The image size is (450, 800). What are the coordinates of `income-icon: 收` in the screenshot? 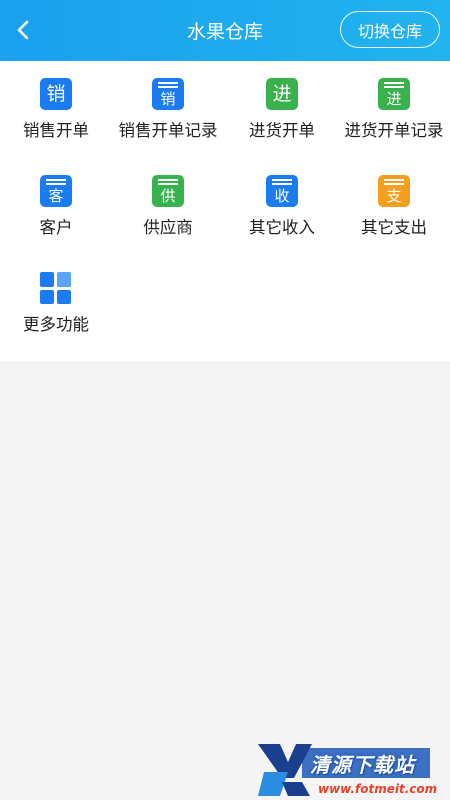 It's located at (282, 191).